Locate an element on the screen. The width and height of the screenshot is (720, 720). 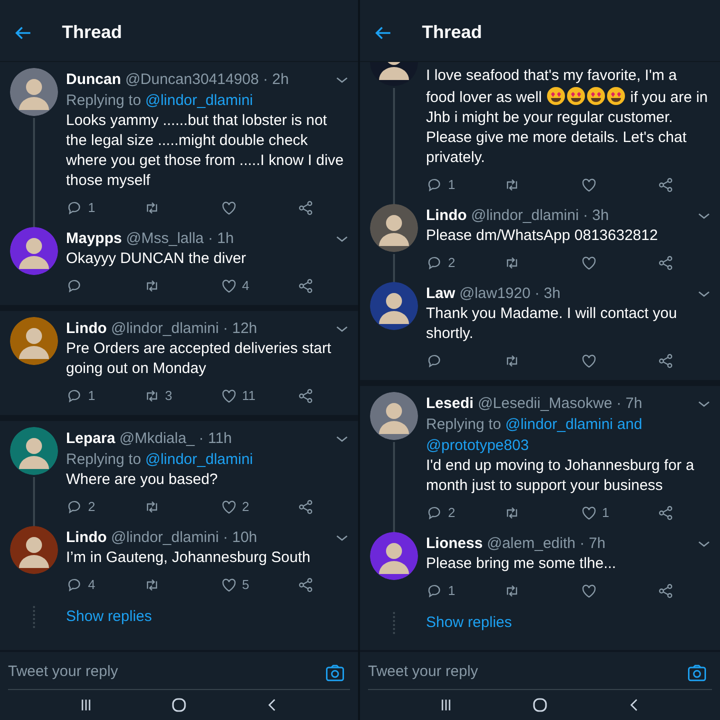
count: 11 is located at coordinates (249, 396).